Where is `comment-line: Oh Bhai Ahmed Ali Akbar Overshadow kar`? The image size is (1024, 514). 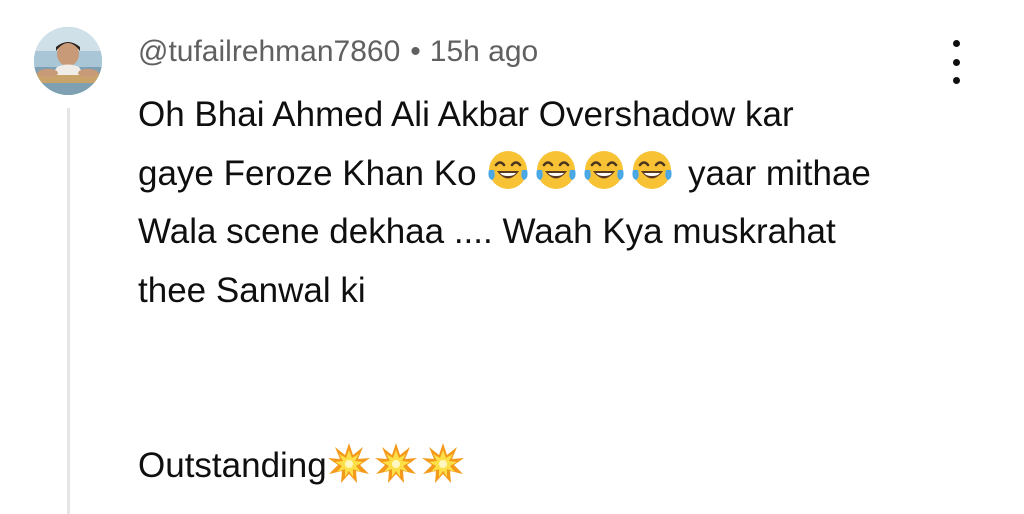 comment-line: Oh Bhai Ahmed Ali Akbar Overshadow kar is located at coordinates (466, 114).